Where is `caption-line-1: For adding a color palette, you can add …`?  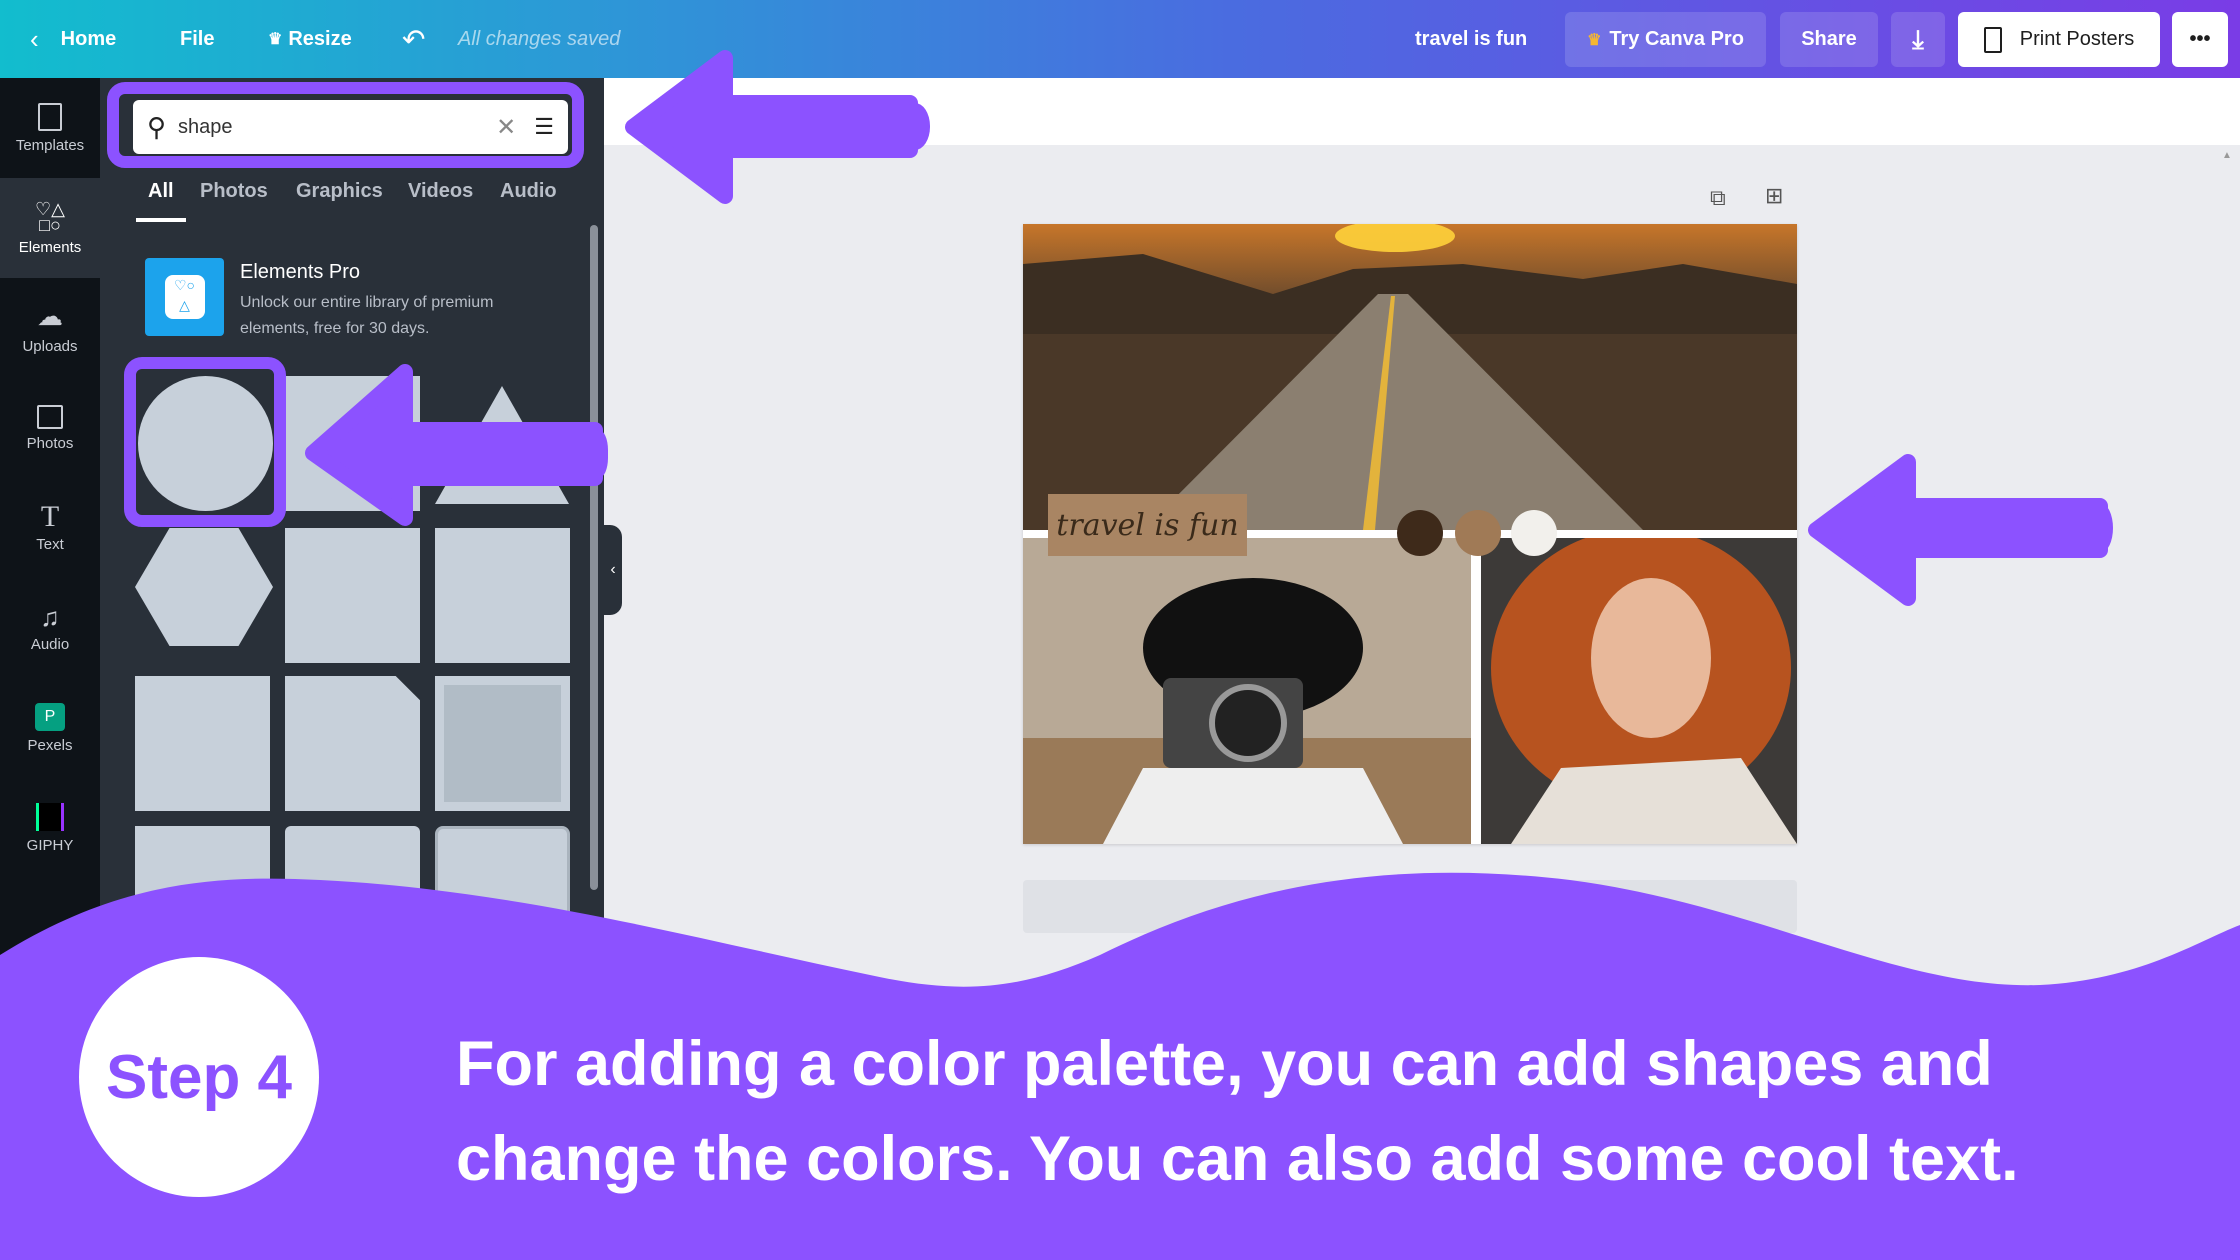 caption-line-1: For adding a color palette, you can add … is located at coordinates (1224, 1064).